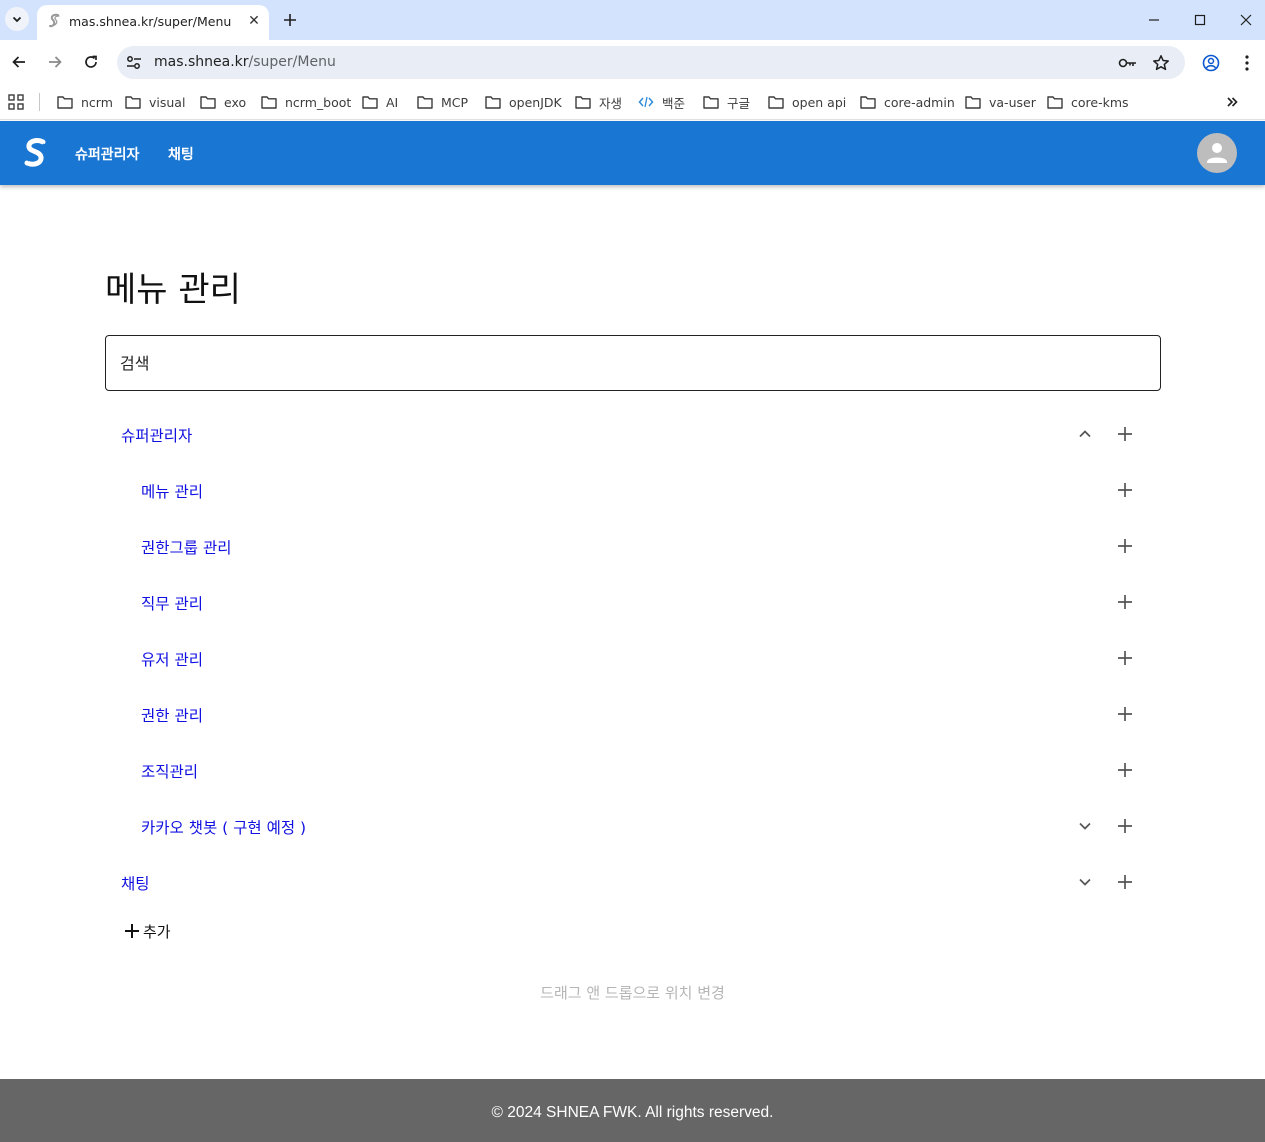 This screenshot has width=1265, height=1142. Describe the element at coordinates (173, 290) in the screenshot. I see `page-title: 메뉴 관리` at that location.